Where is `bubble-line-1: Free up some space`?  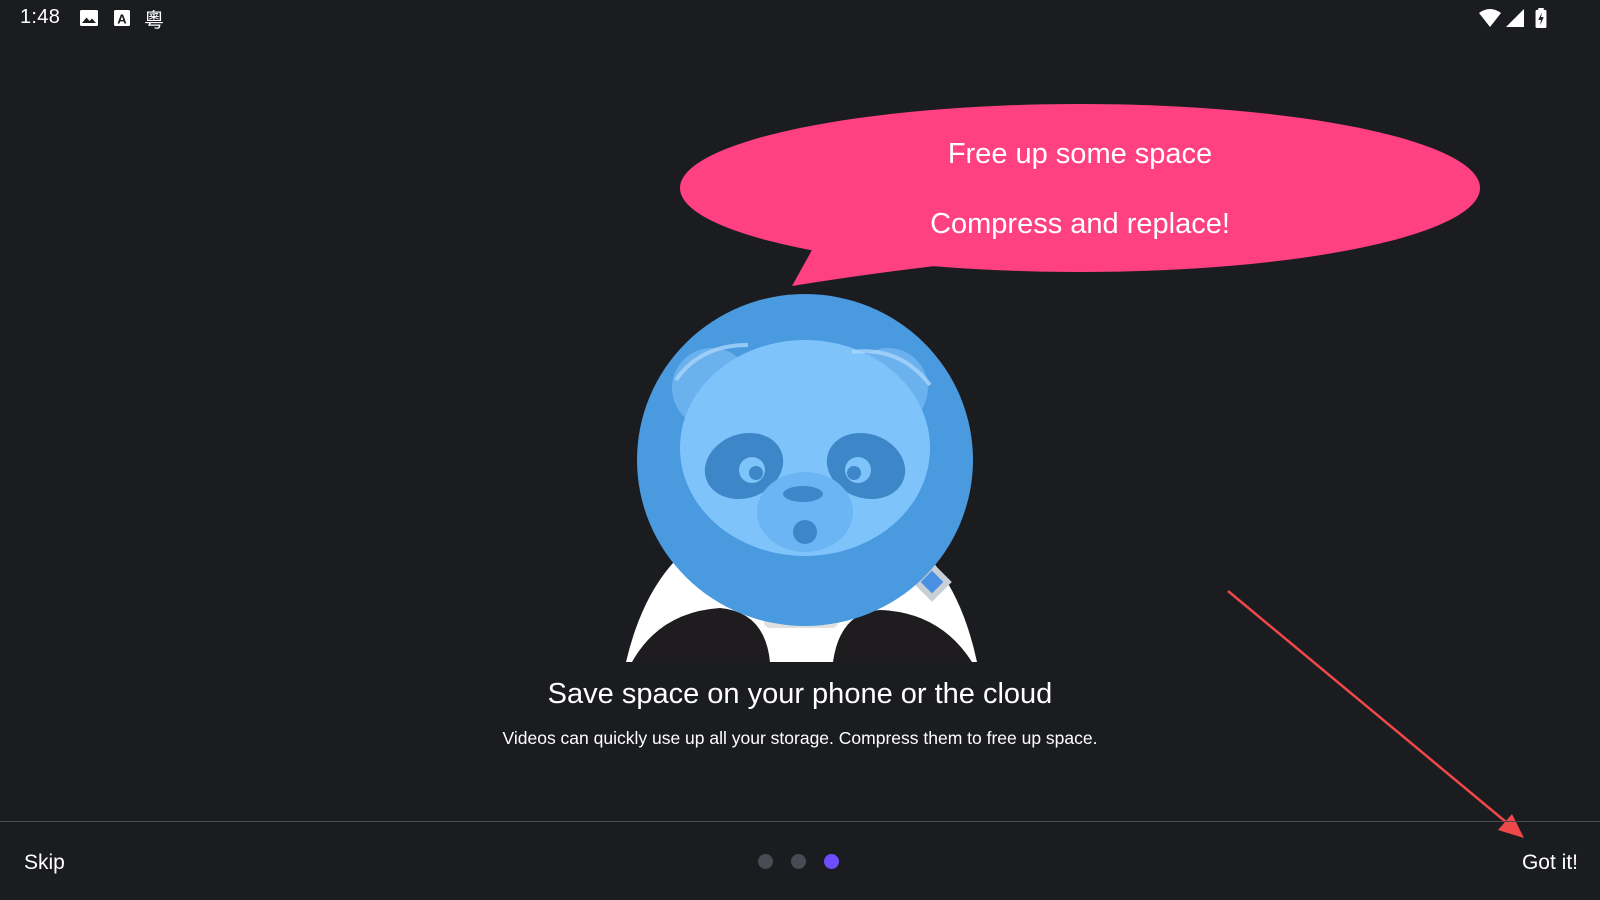
bubble-line-1: Free up some space is located at coordinates (1080, 154).